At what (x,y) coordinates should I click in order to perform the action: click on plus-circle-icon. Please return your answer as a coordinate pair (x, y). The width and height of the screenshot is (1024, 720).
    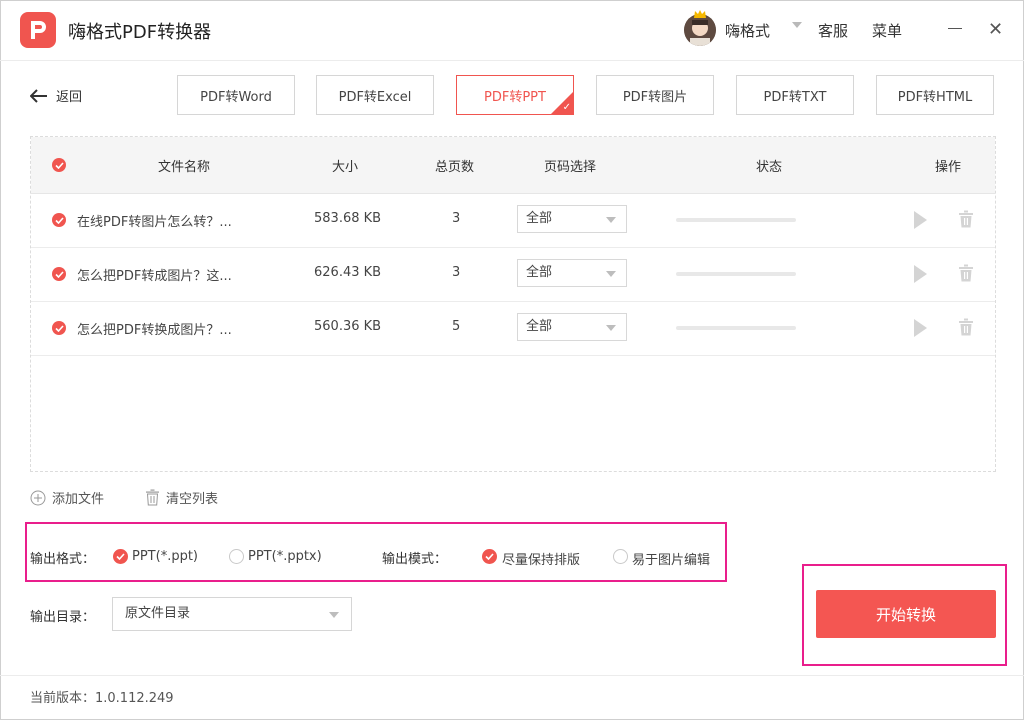
    Looking at the image, I should click on (38, 497).